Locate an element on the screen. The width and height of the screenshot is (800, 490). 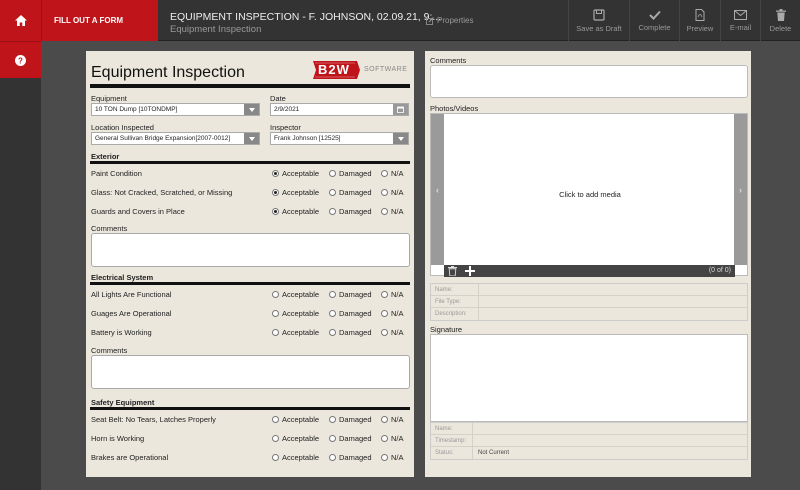
plus-icon is located at coordinates (470, 272).